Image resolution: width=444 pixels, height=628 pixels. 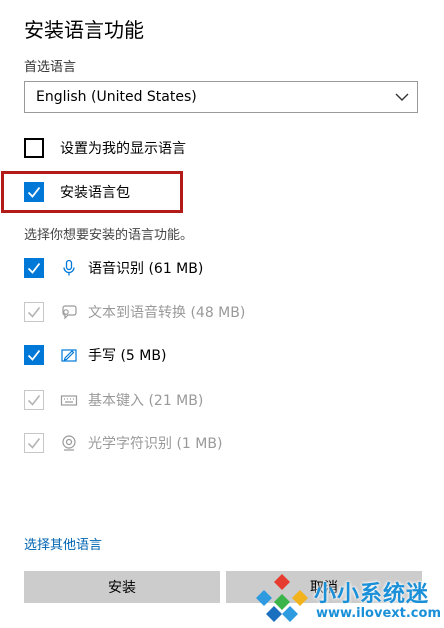 I want to click on feature-text-to-speech: 文本到语音转换 (48 MB), so click(x=134, y=312).